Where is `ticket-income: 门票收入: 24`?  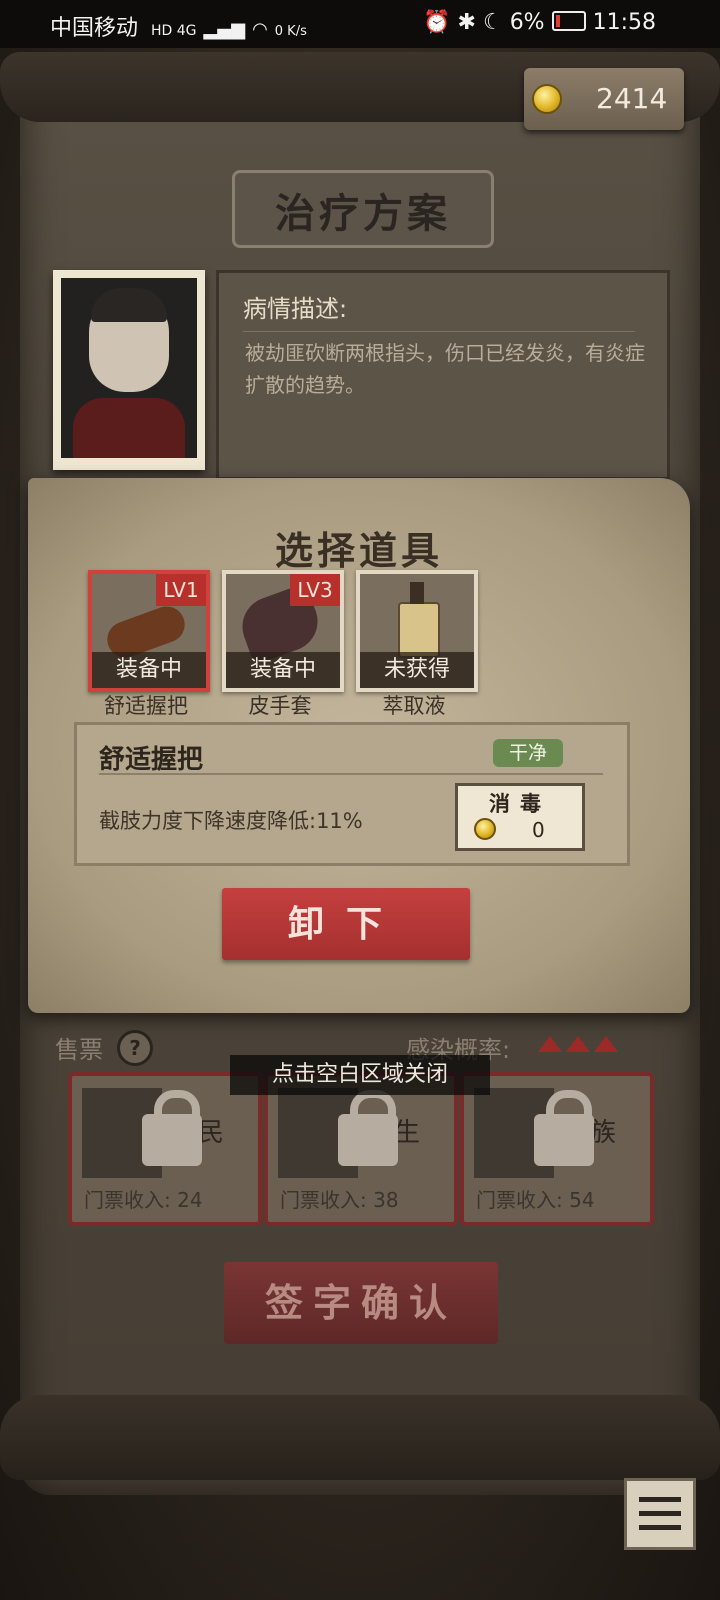
ticket-income: 门票收入: 24 is located at coordinates (143, 1200).